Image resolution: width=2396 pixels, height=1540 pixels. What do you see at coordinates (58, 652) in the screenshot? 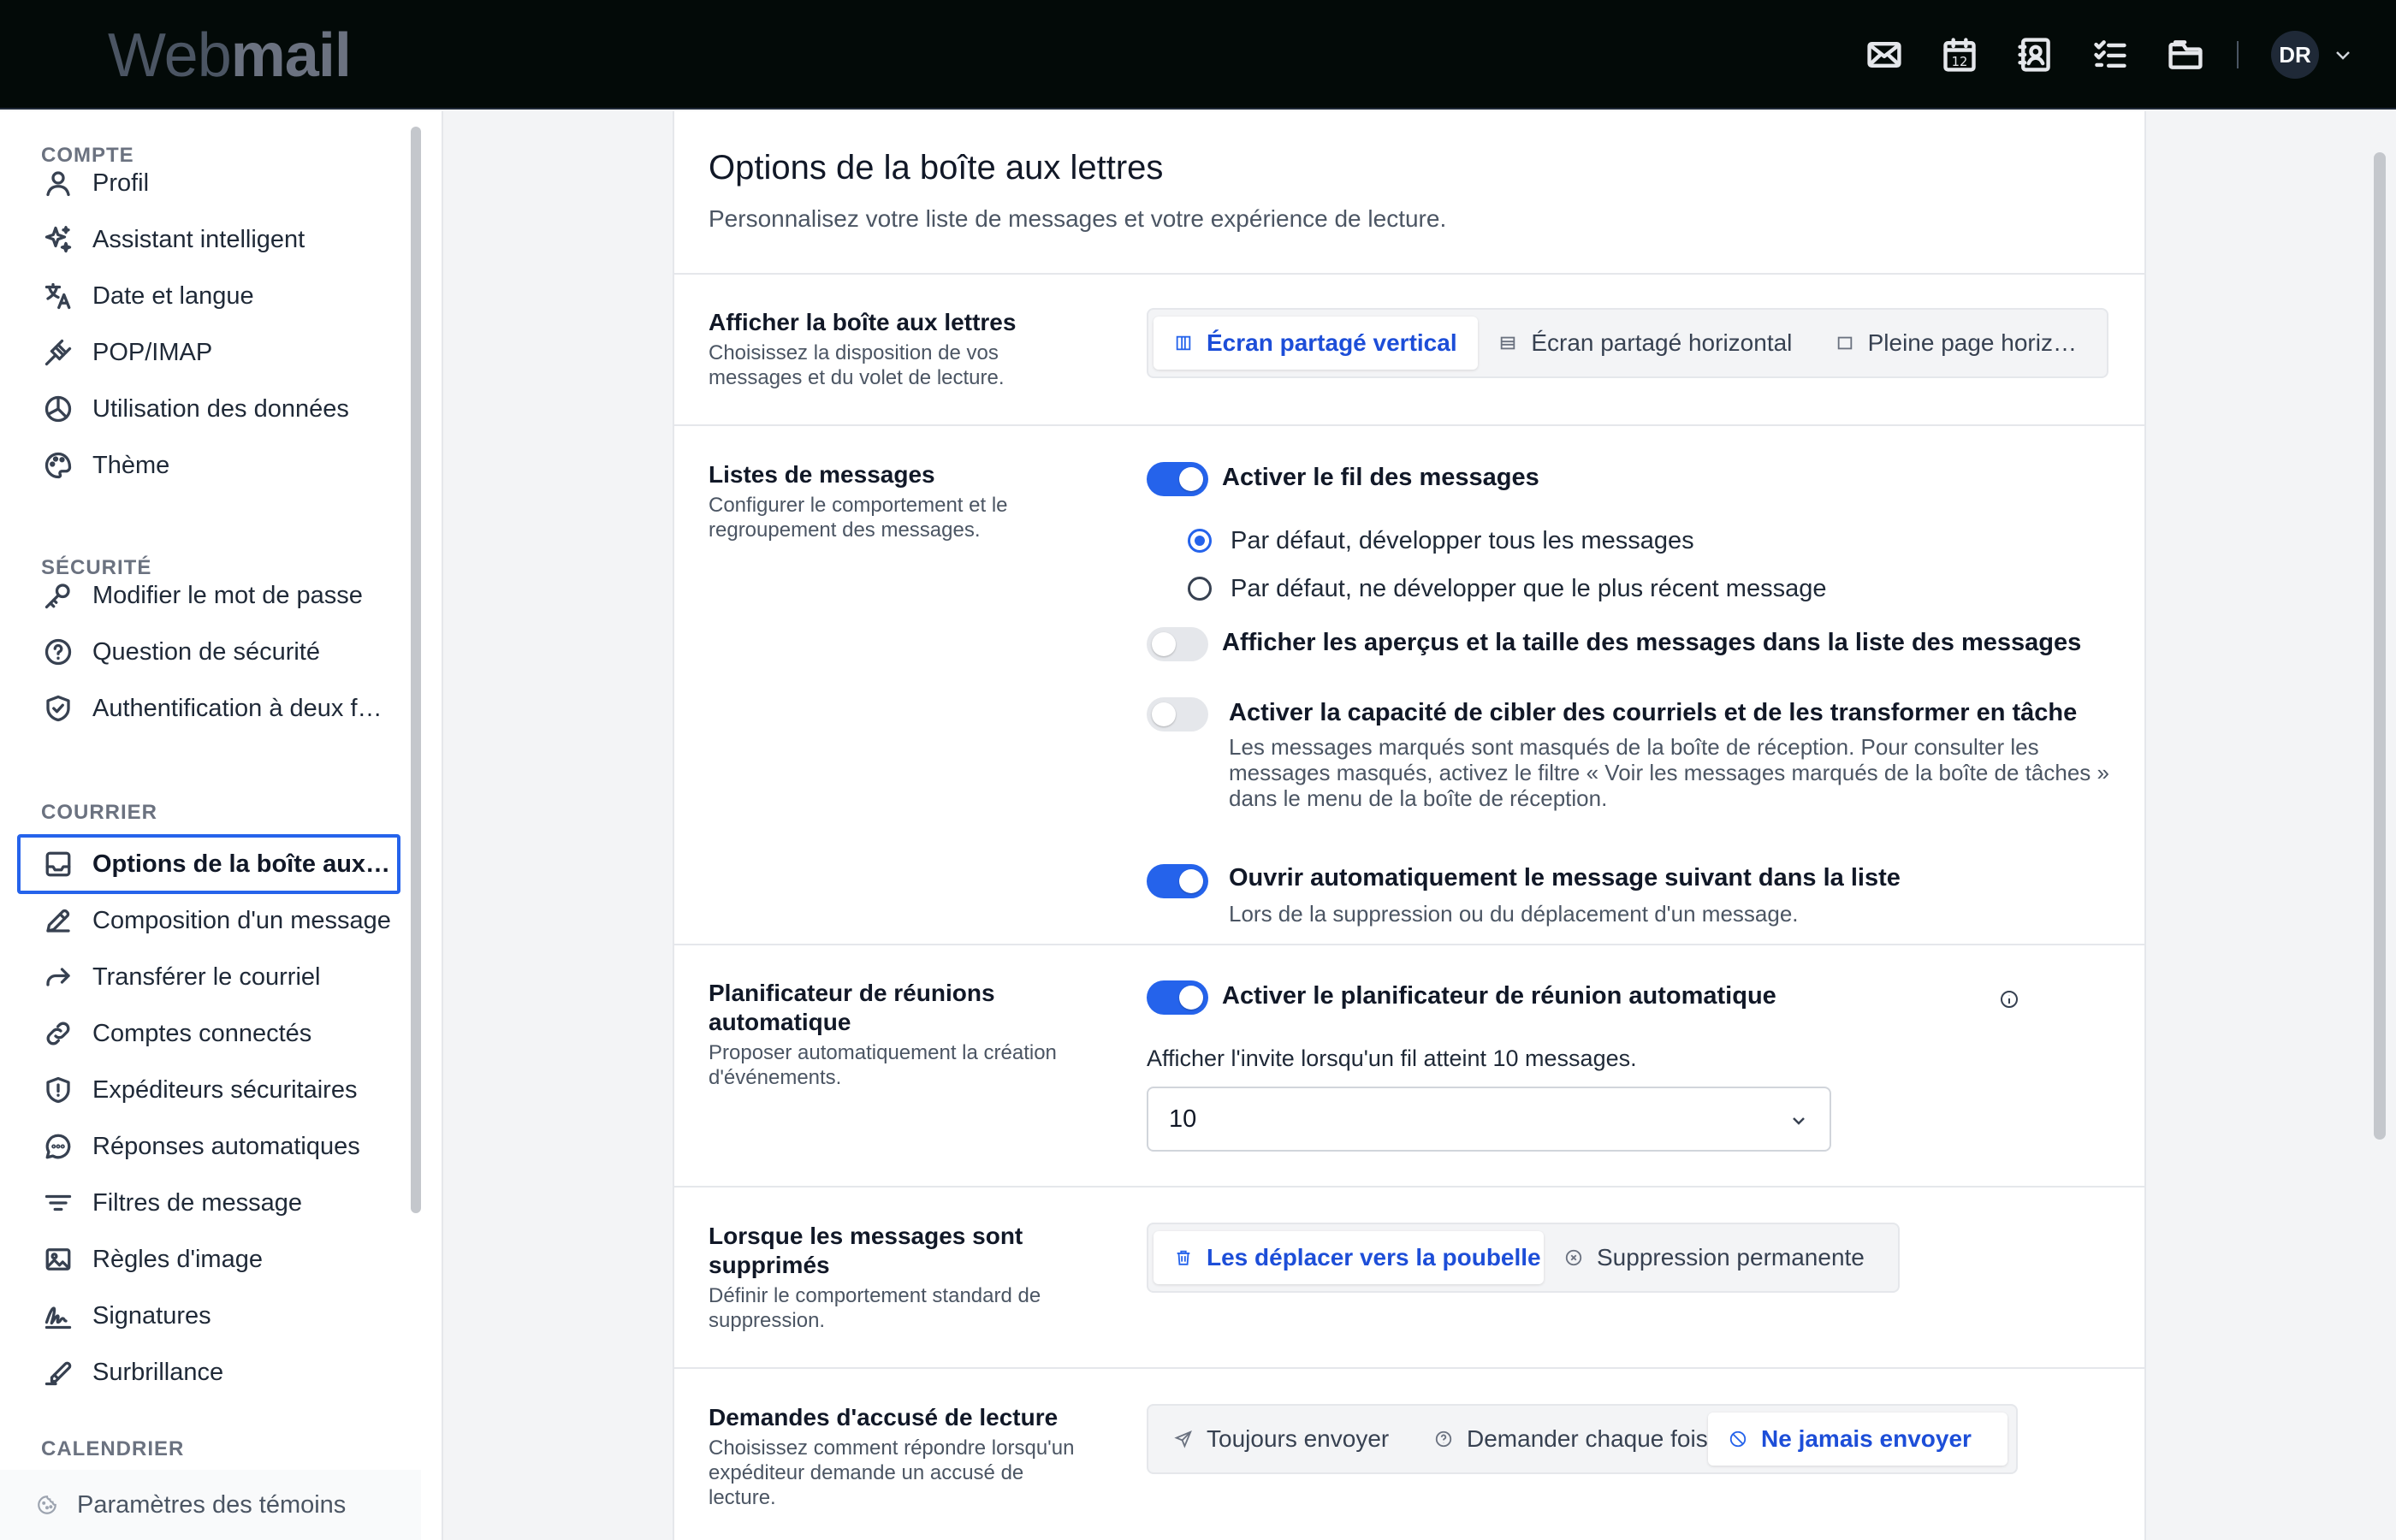
I see `question-circle-icon` at bounding box center [58, 652].